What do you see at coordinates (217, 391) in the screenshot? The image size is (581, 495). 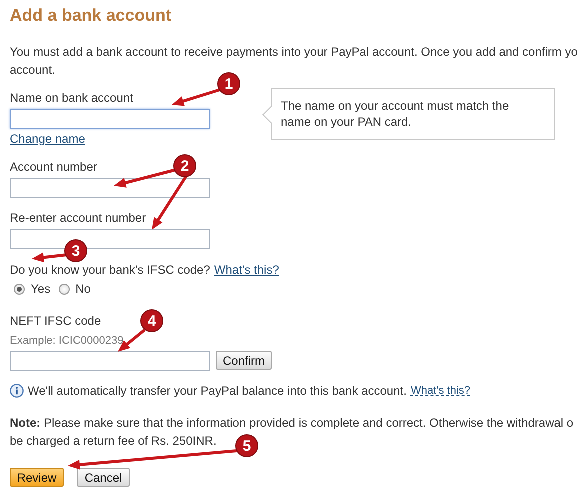 I see `info-text: We'll automatically transfer your PayPal balance into this bank account.` at bounding box center [217, 391].